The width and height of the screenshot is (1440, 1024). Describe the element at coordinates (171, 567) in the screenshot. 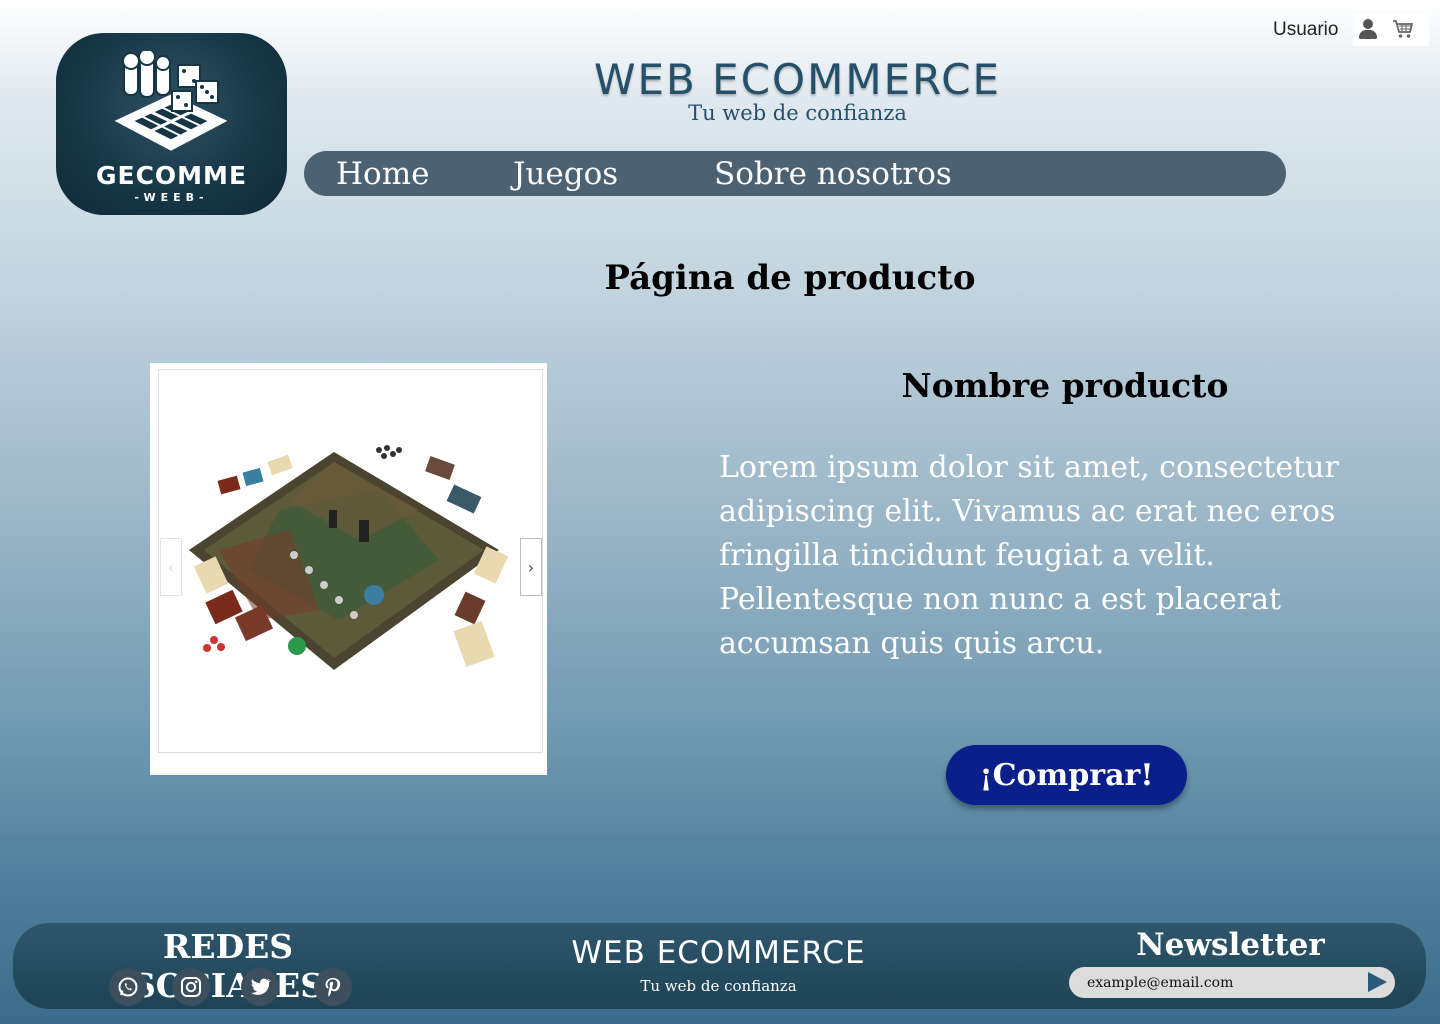

I see `carousel-prev-button: ‹` at that location.